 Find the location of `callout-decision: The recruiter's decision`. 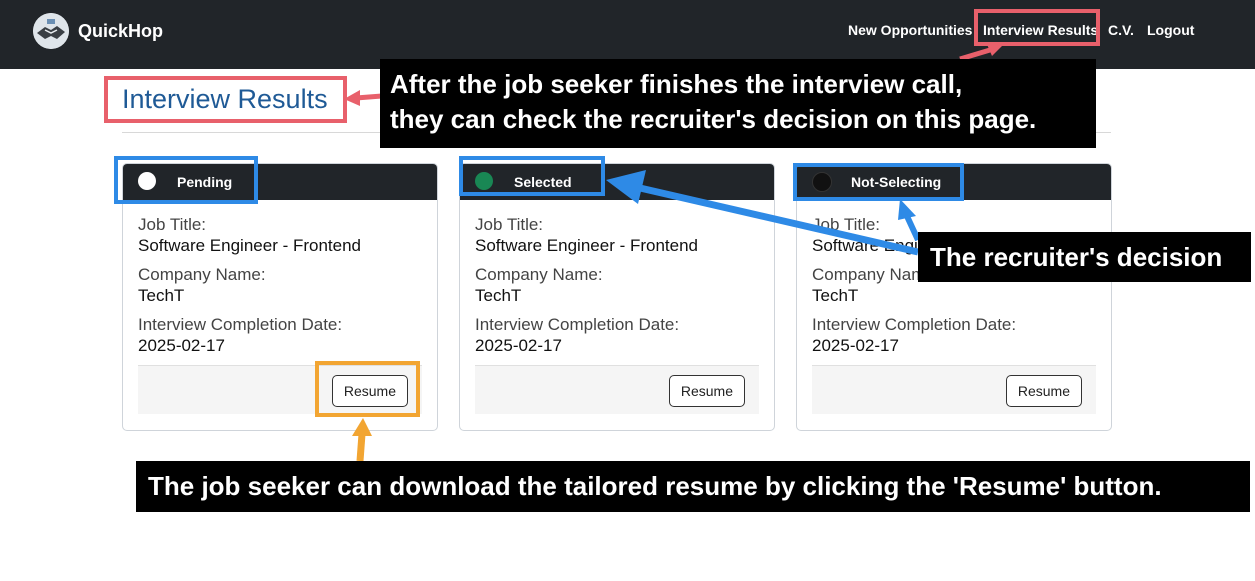

callout-decision: The recruiter's decision is located at coordinates (1084, 257).